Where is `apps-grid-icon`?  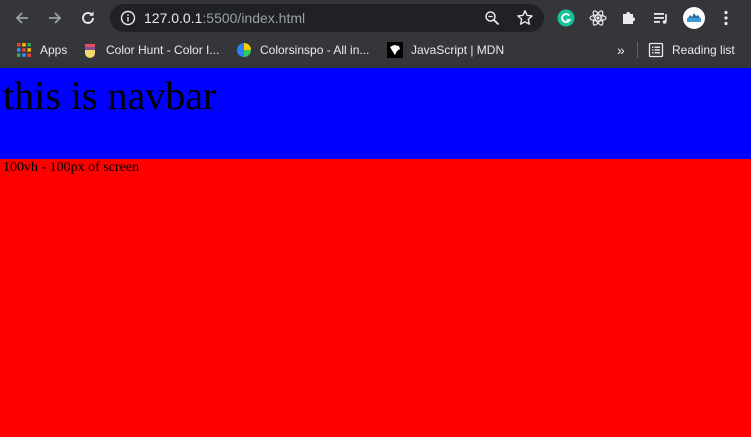
apps-grid-icon is located at coordinates (24, 50).